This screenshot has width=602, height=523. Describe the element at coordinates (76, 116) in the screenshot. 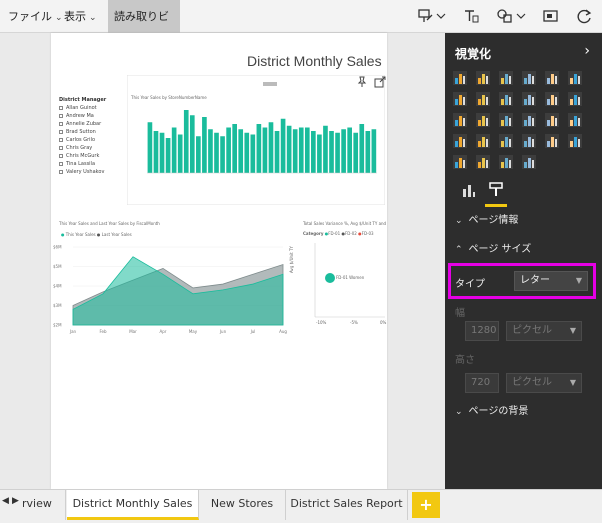

I see `slicer-item: Andrew Ma` at that location.